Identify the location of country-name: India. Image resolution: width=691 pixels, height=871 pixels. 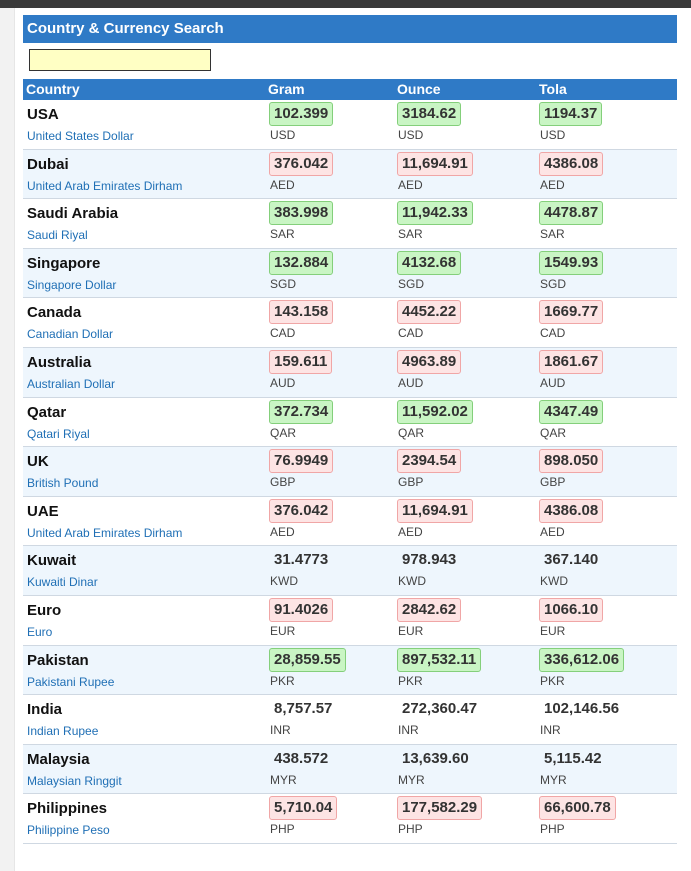
(45, 710).